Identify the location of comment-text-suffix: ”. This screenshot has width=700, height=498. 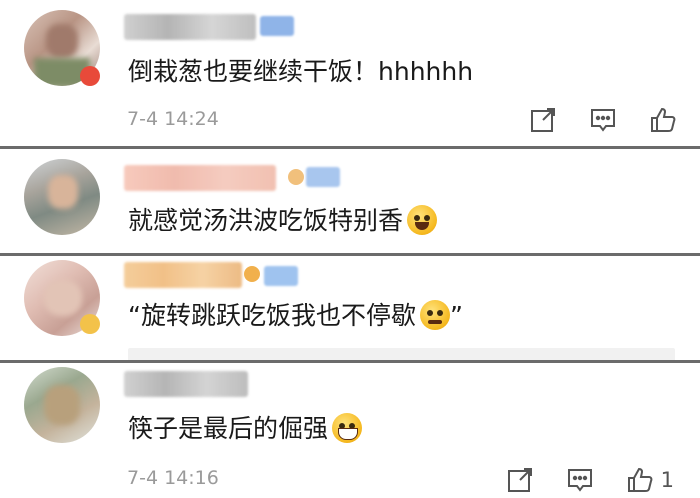
(456, 315).